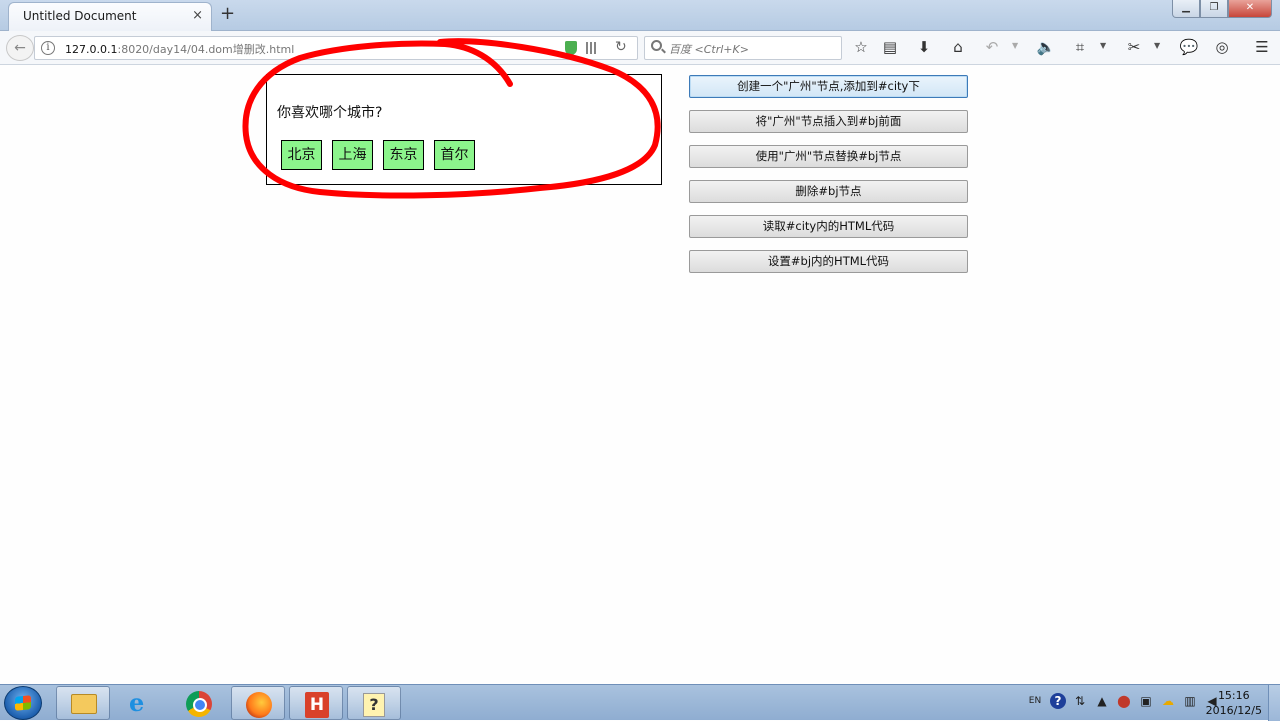  What do you see at coordinates (1157, 45) in the screenshot?
I see `extension-dropdown-icon: ▼` at bounding box center [1157, 45].